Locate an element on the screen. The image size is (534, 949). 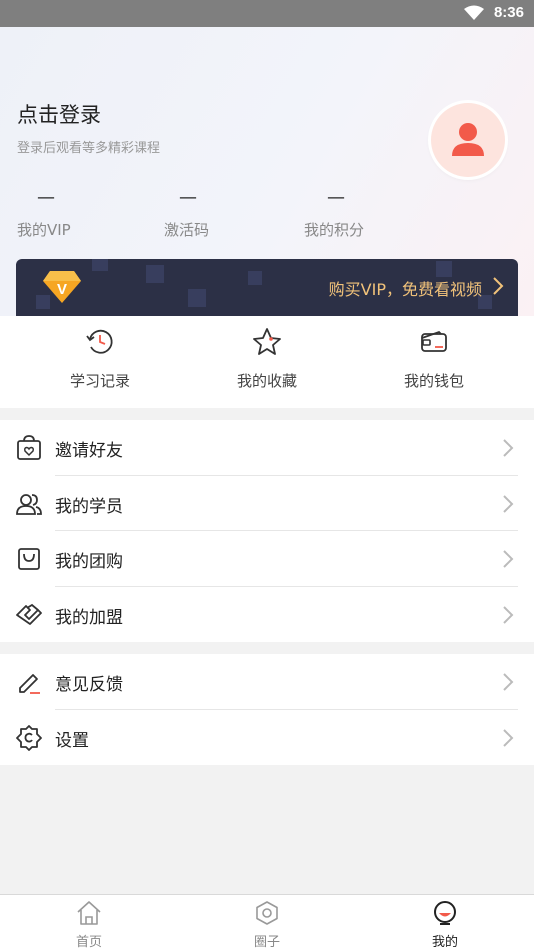
stat-vip: — 我的VIP is located at coordinates (44, 213).